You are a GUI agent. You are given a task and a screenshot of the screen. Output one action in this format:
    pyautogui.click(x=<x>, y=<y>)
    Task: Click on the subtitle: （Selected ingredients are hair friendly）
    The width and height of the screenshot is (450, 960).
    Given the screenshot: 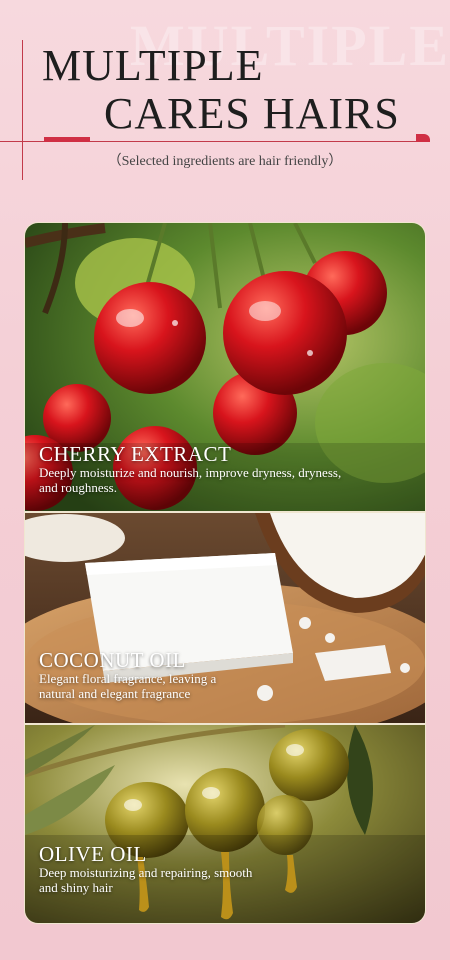 What is the action you would take?
    pyautogui.click(x=225, y=161)
    